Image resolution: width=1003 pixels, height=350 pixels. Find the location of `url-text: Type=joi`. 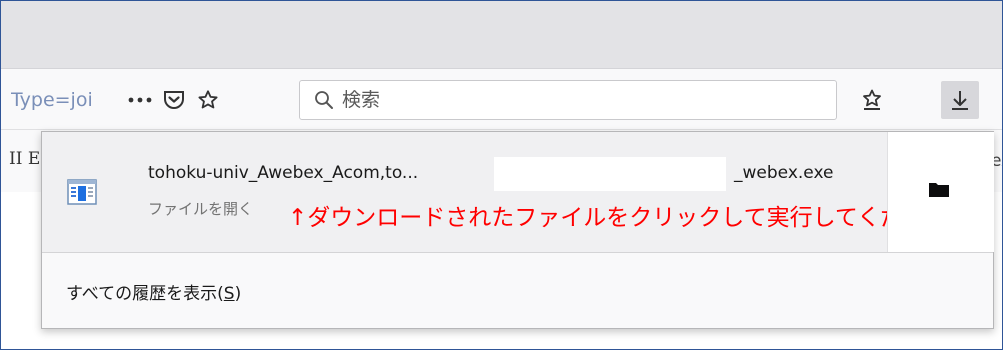

url-text: Type=joi is located at coordinates (67, 100).